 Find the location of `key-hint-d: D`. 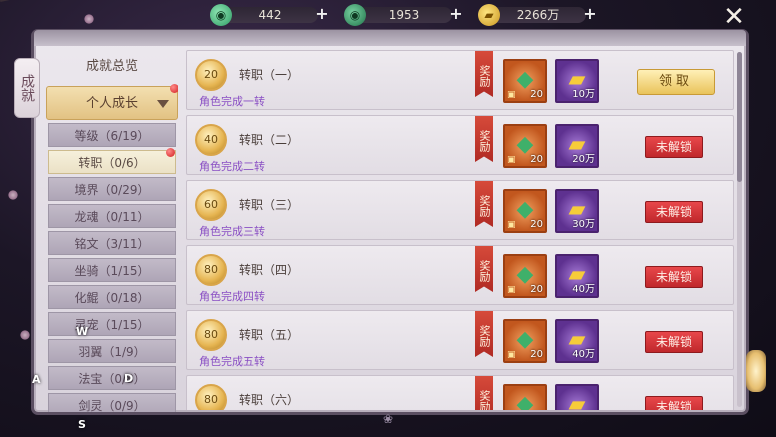

key-hint-d: D is located at coordinates (129, 378).